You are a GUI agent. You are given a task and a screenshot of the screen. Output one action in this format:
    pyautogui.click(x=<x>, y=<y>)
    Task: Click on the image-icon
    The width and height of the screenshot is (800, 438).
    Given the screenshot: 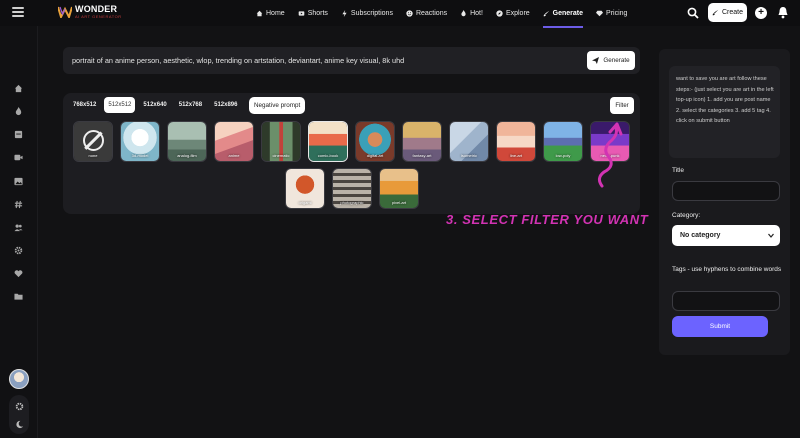 What is the action you would take?
    pyautogui.click(x=18, y=181)
    